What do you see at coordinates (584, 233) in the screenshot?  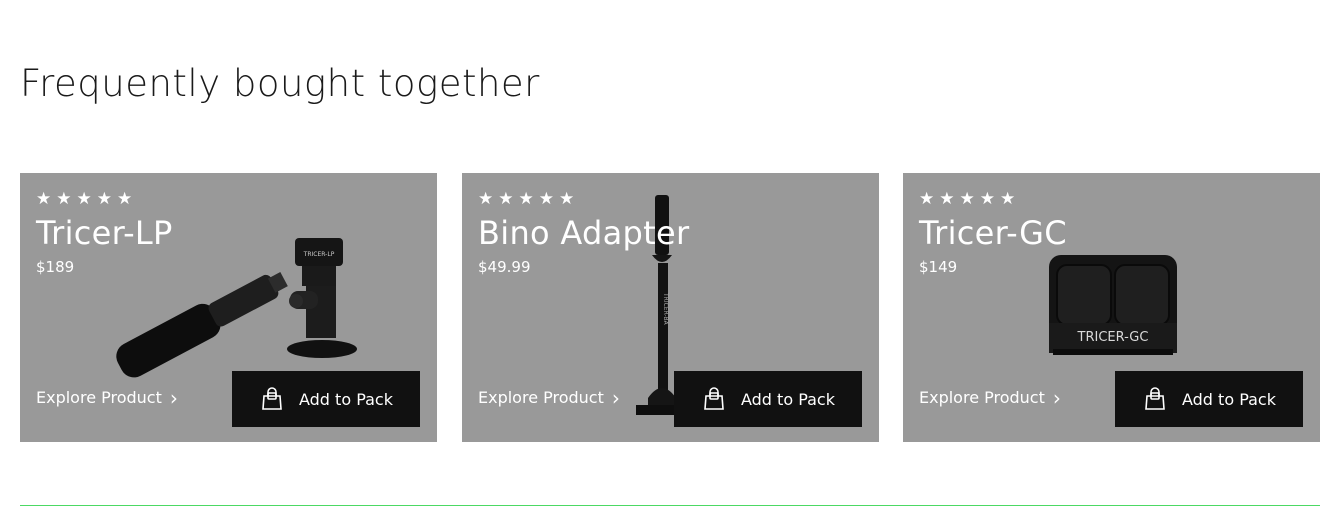 I see `product-name: Bino Adapter` at bounding box center [584, 233].